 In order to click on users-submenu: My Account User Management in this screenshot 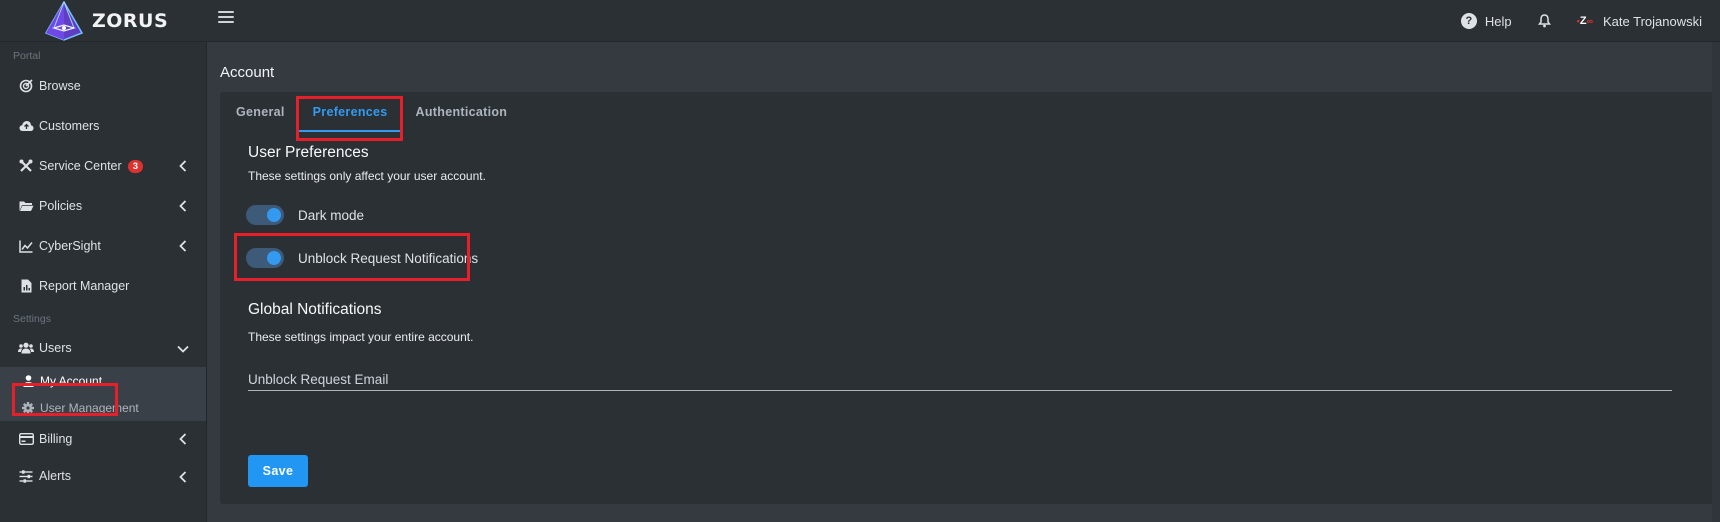, I will do `click(103, 394)`.